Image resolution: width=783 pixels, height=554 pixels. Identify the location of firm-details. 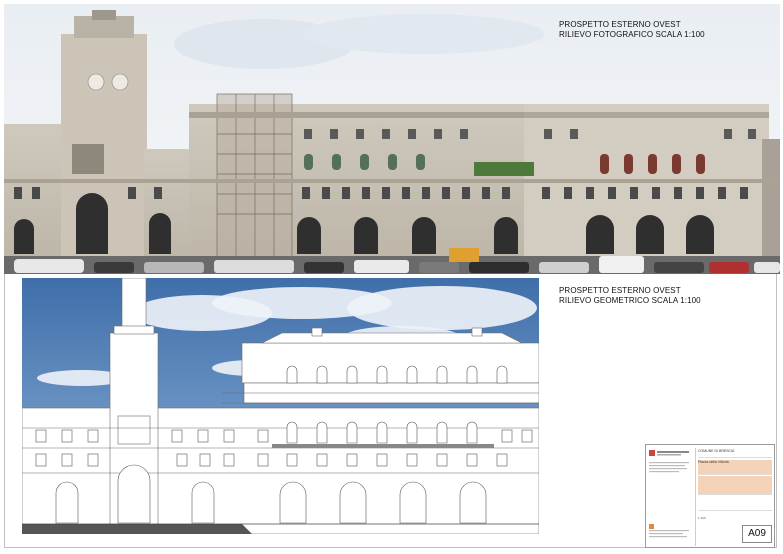
(669, 500).